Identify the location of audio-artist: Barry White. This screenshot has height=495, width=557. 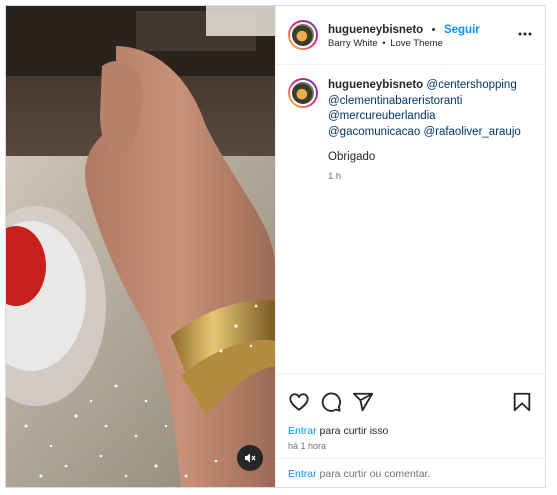
(353, 43).